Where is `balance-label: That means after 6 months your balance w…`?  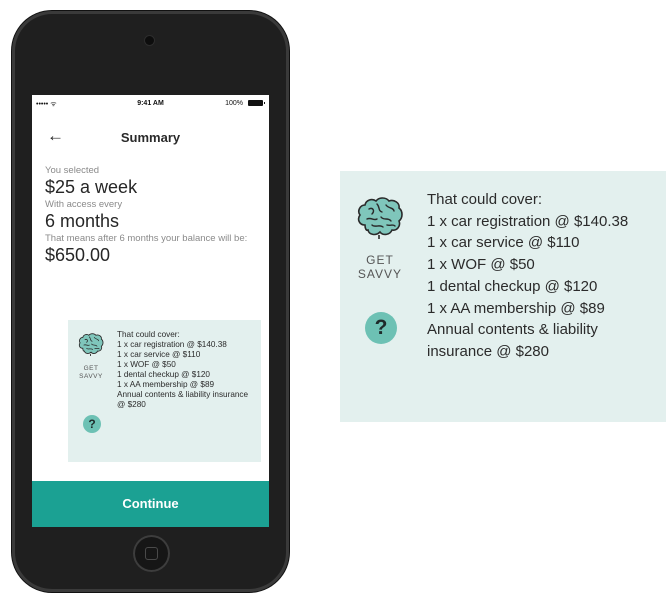
balance-label: That means after 6 months your balance w… is located at coordinates (146, 238).